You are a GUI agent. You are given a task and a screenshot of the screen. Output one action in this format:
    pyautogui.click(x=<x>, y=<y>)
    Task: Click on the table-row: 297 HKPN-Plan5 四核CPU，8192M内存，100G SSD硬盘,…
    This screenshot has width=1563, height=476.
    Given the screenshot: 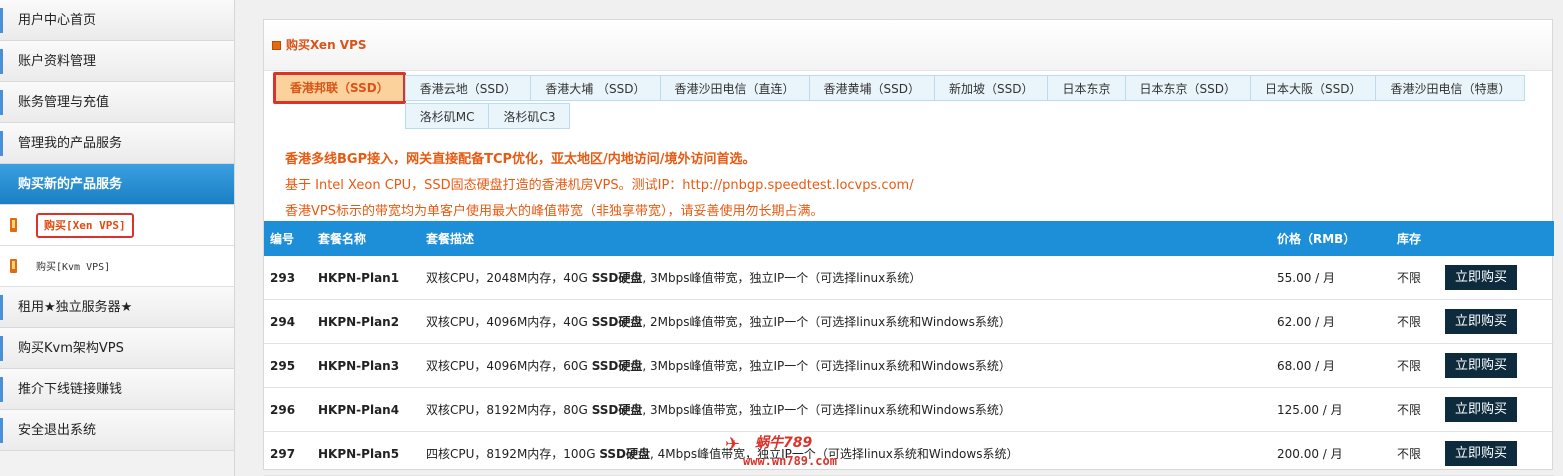 What is the action you would take?
    pyautogui.click(x=909, y=453)
    